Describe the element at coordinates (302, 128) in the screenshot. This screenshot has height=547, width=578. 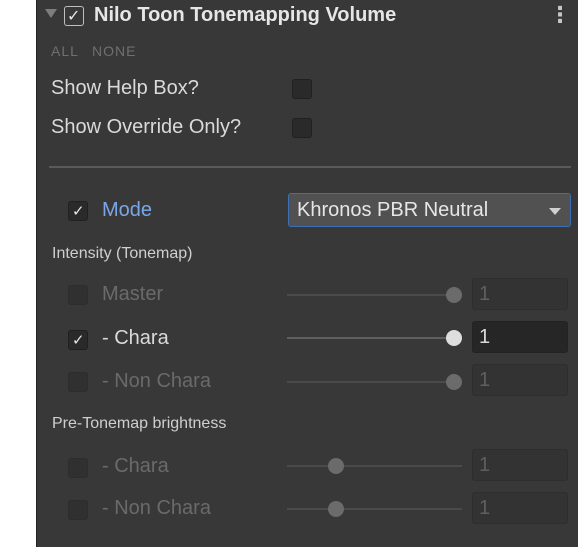
I see `show-override-only-checkbox` at that location.